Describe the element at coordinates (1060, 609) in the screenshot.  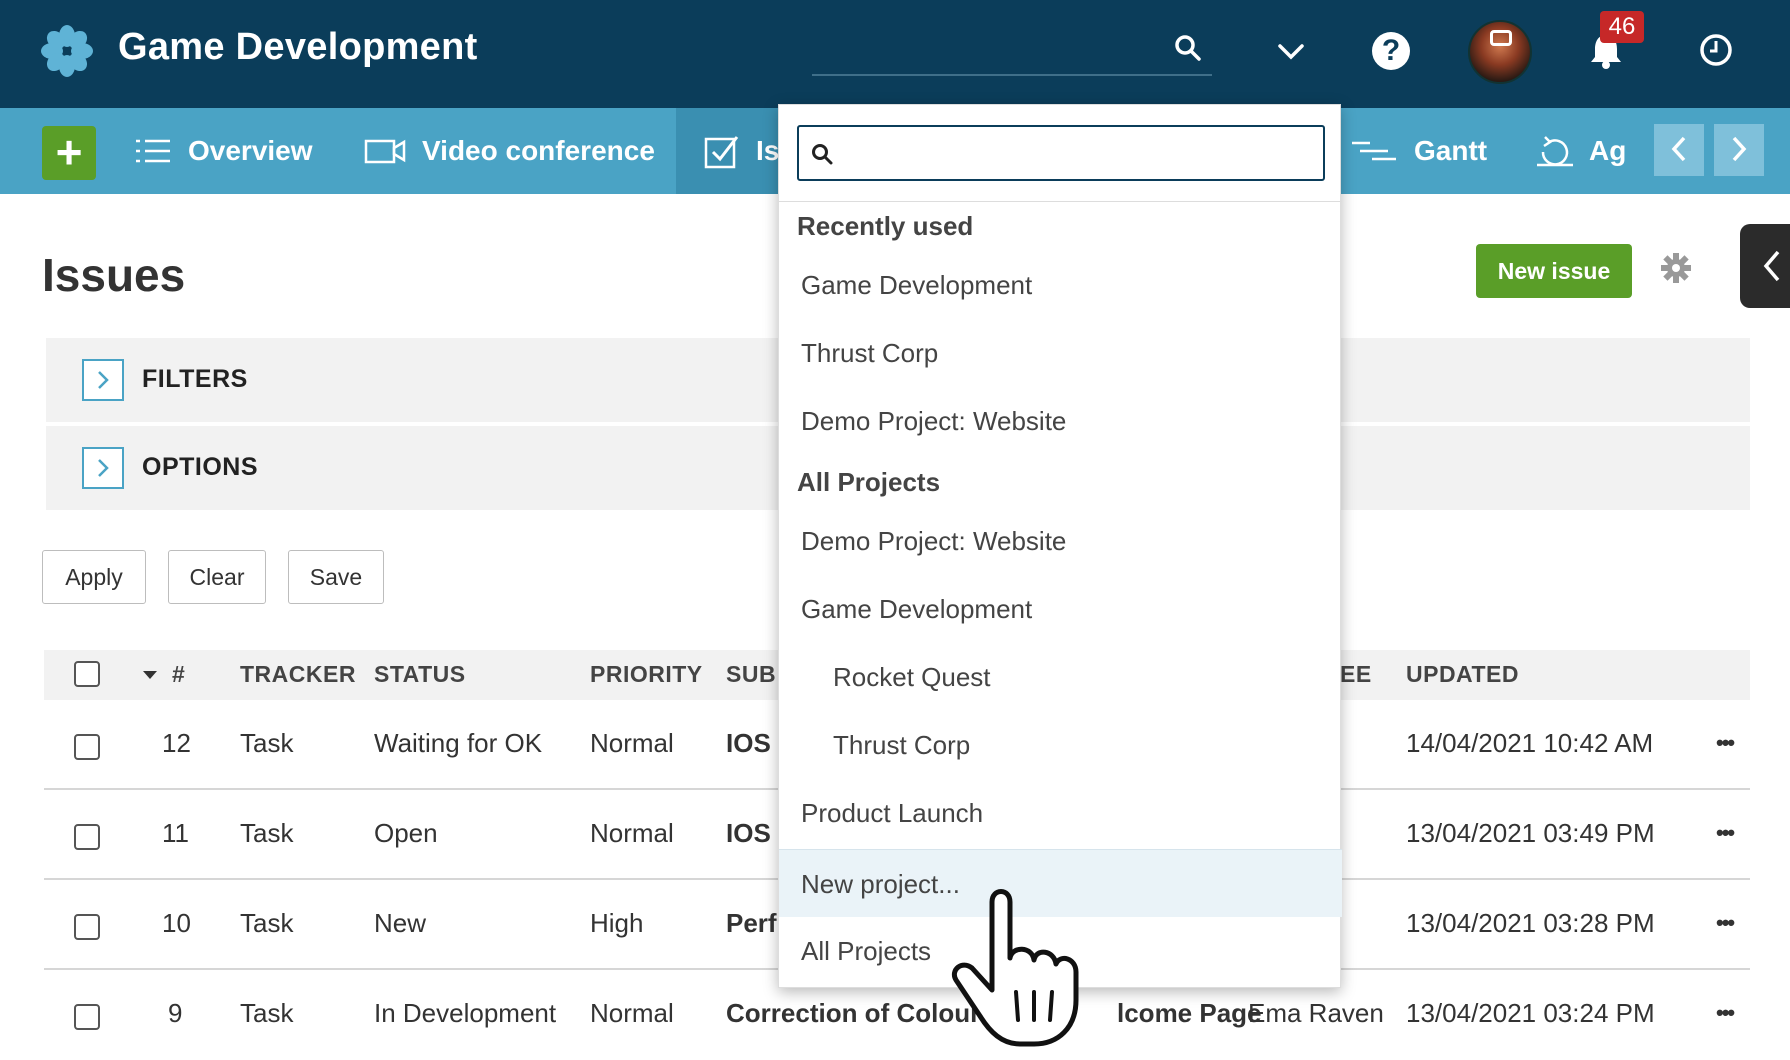
I see `project-item: Game Development` at that location.